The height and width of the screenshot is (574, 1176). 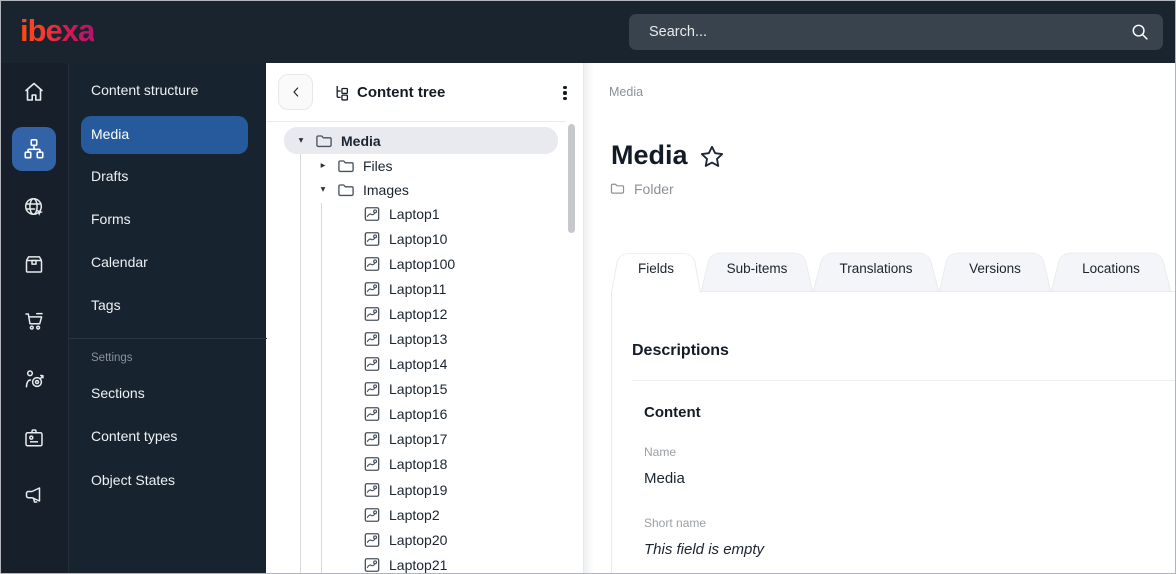 I want to click on star-icon, so click(x=712, y=157).